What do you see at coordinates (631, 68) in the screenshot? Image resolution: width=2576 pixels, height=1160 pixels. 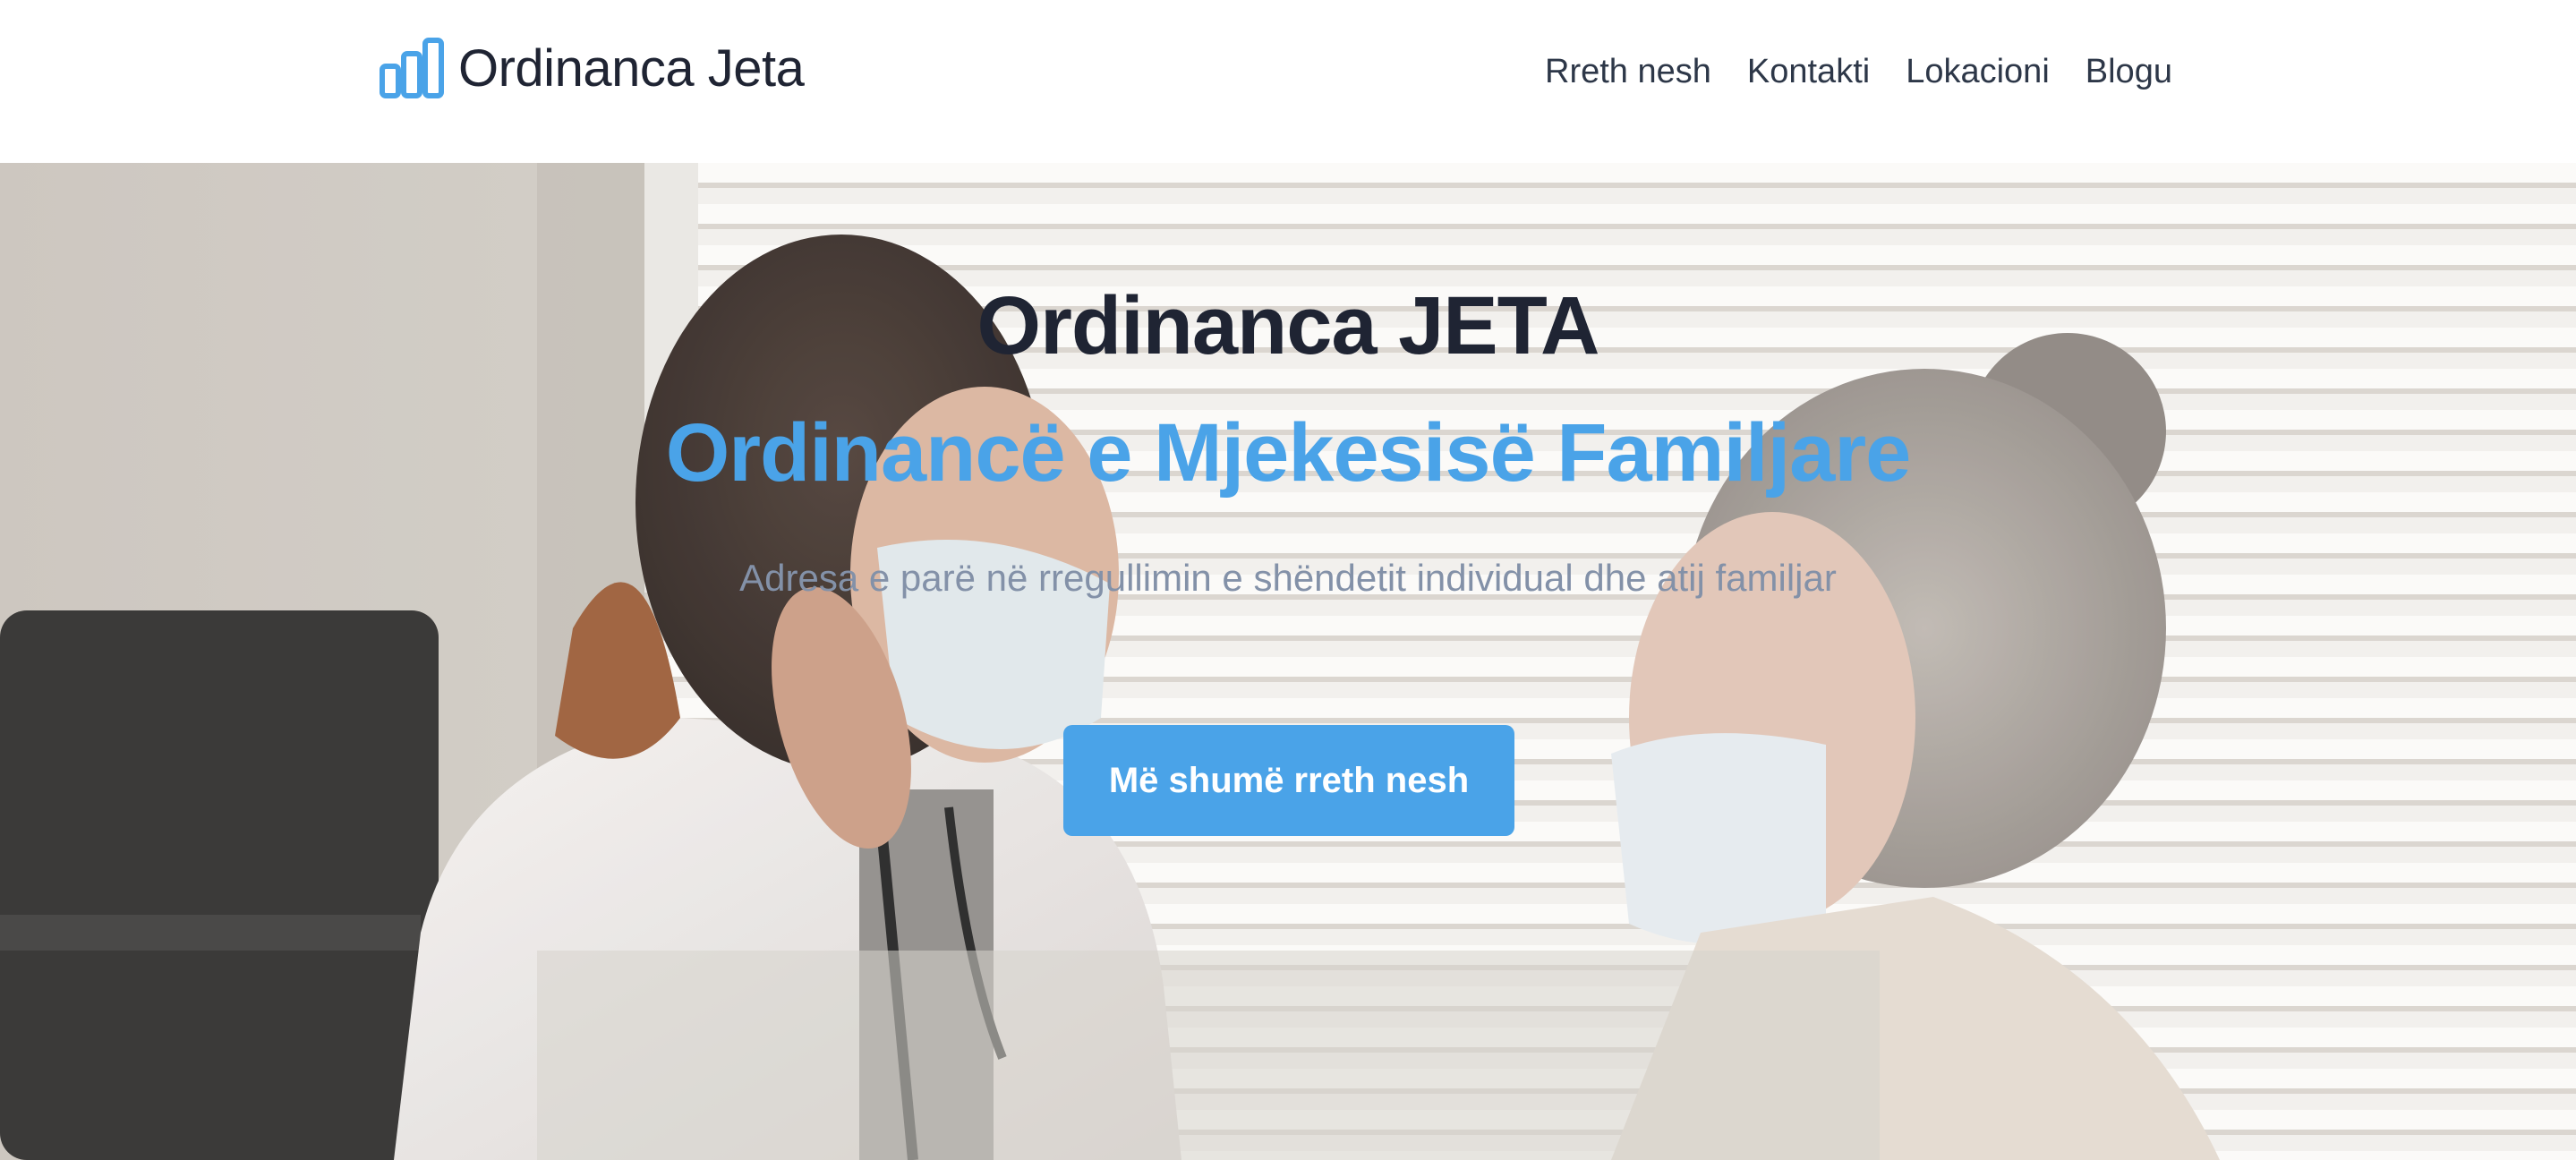 I see `brand-name: Ordinanca Jeta` at bounding box center [631, 68].